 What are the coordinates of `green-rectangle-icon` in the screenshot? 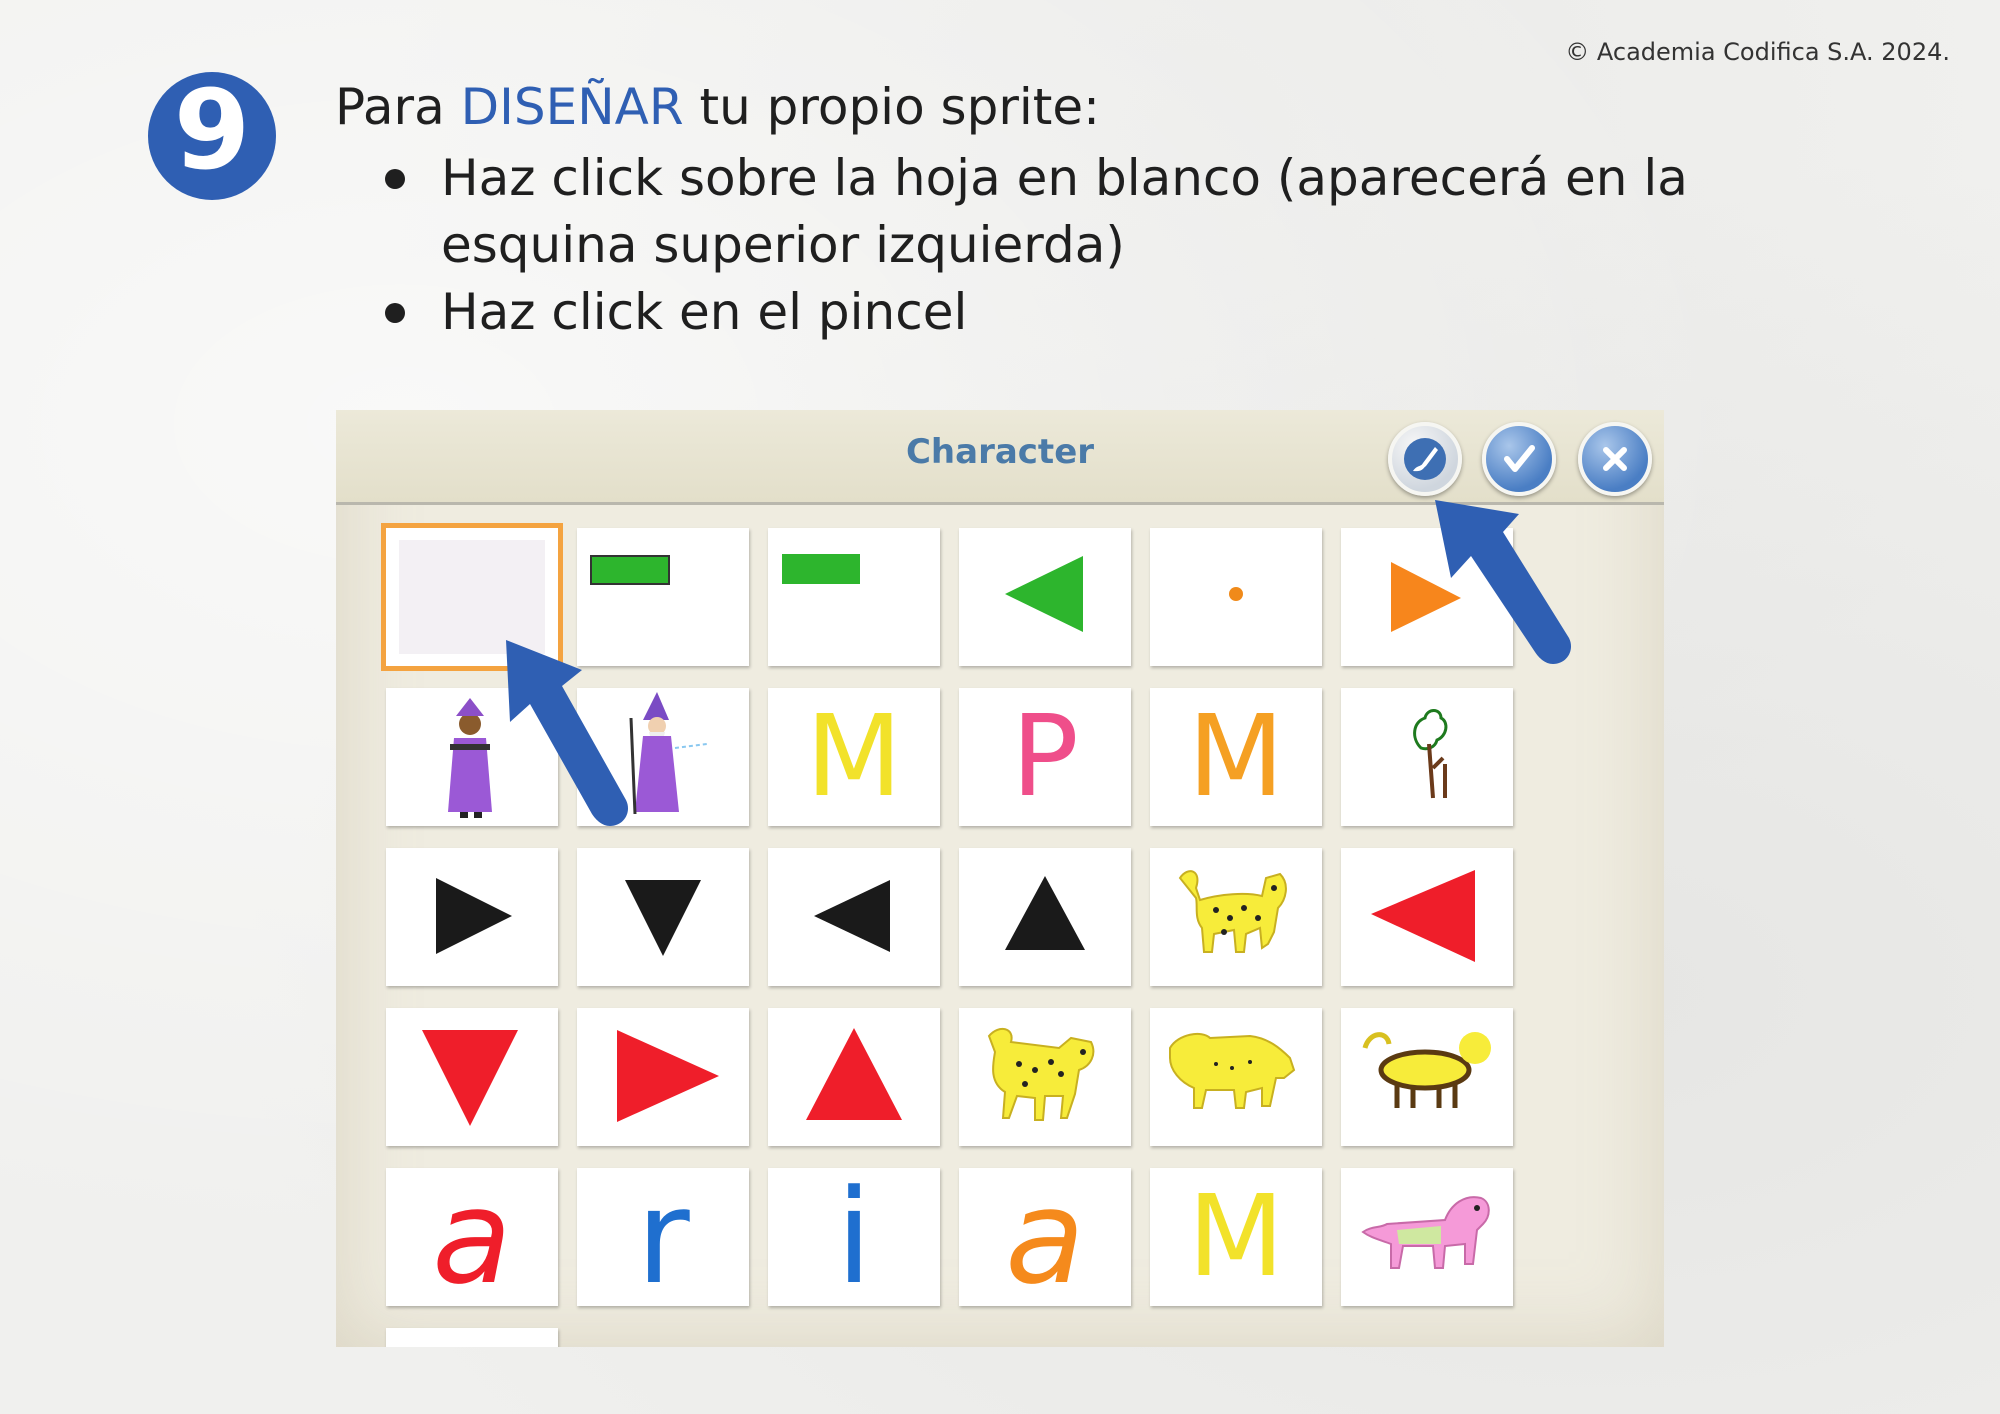 It's located at (821, 569).